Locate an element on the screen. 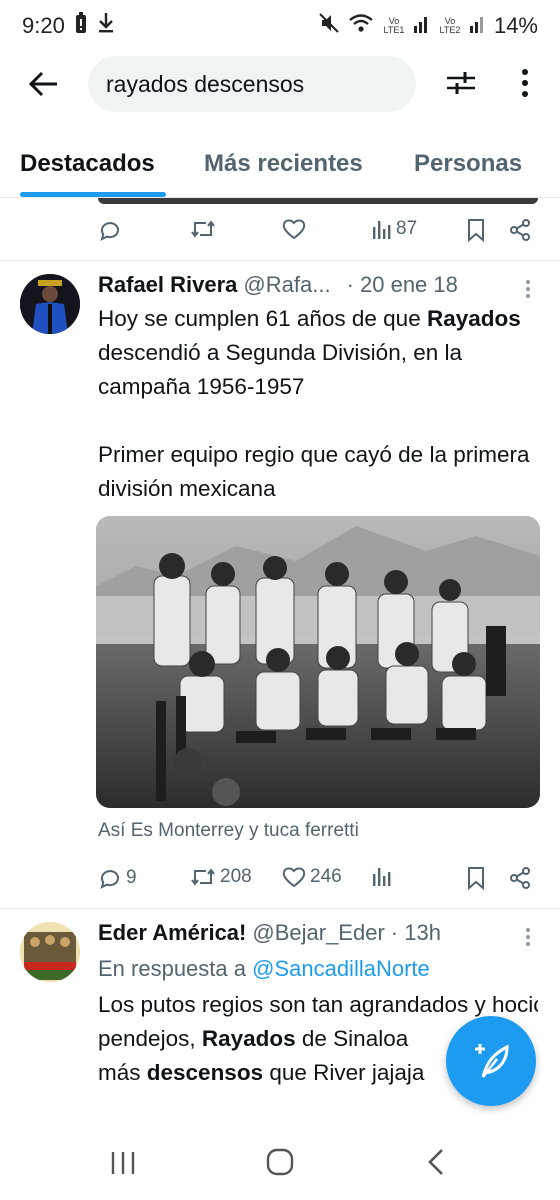 Image resolution: width=560 pixels, height=1200 pixels. views-button is located at coordinates (382, 876).